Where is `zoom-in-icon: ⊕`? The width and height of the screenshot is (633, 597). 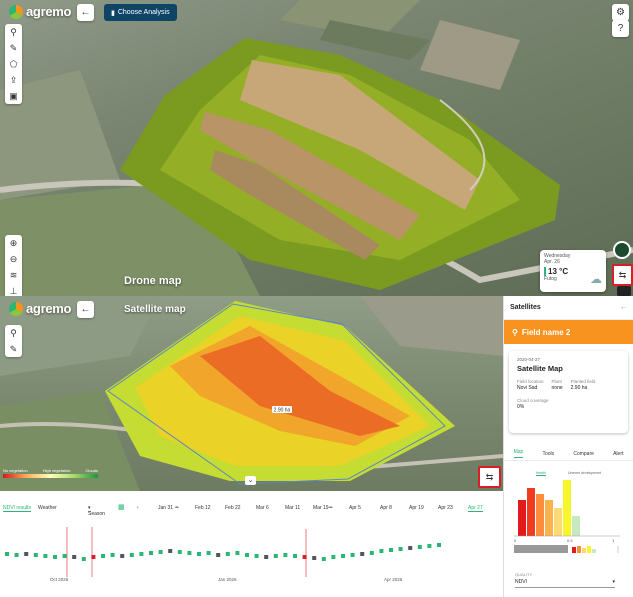
zoom-in-icon: ⊕ is located at coordinates (13, 243).